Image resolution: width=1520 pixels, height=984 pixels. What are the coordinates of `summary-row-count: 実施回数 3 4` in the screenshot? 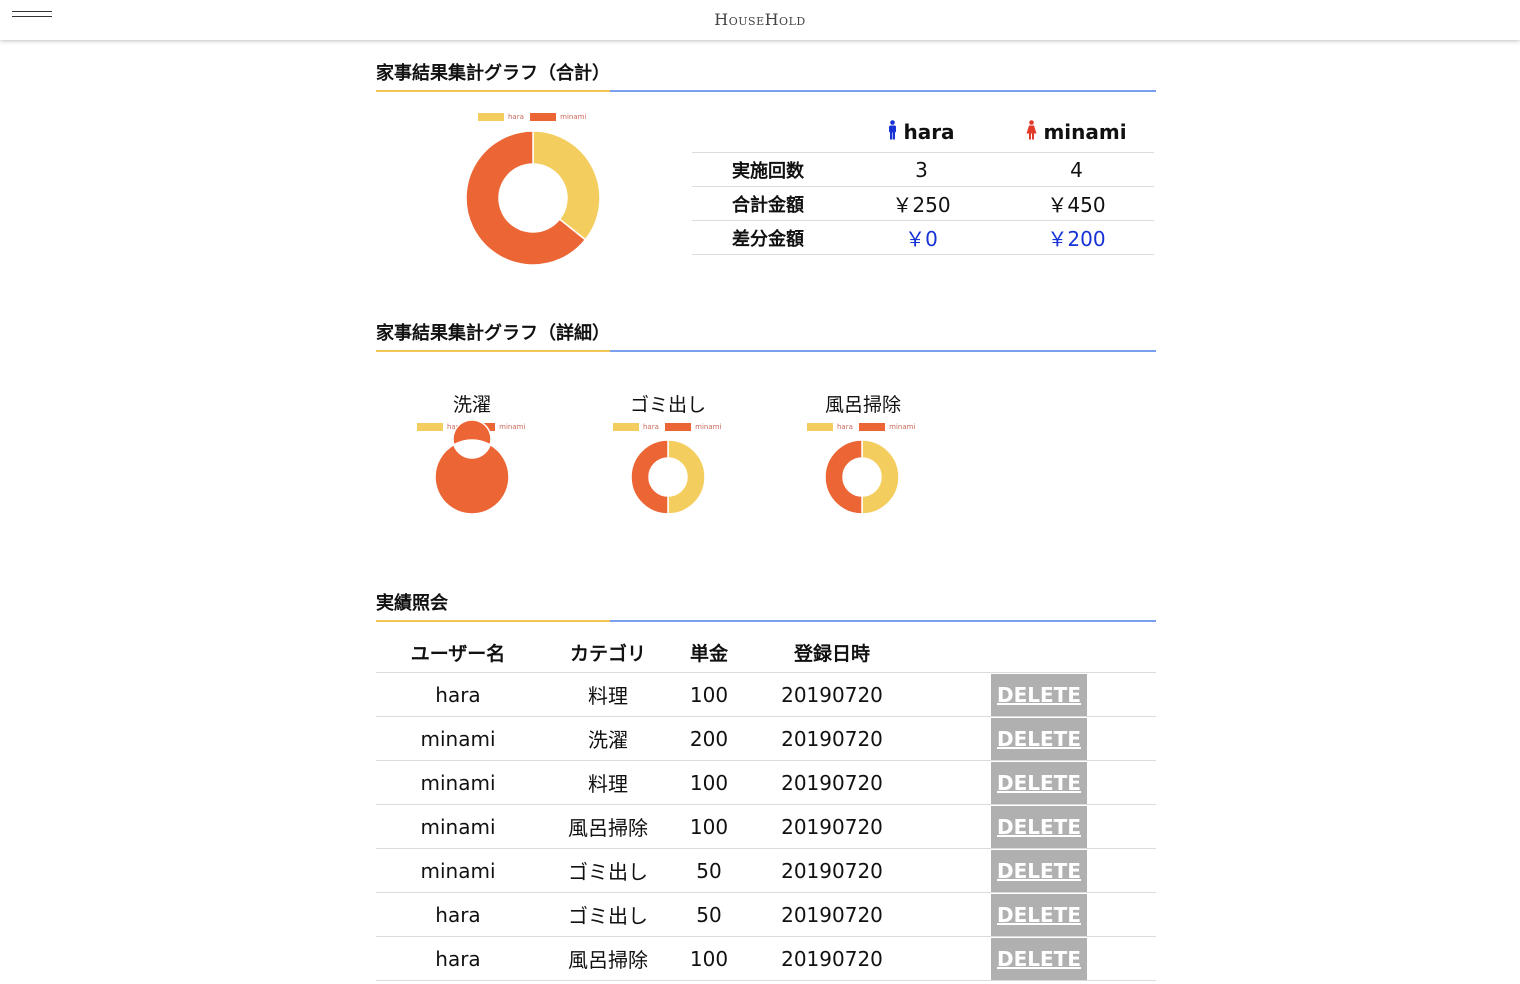 It's located at (923, 169).